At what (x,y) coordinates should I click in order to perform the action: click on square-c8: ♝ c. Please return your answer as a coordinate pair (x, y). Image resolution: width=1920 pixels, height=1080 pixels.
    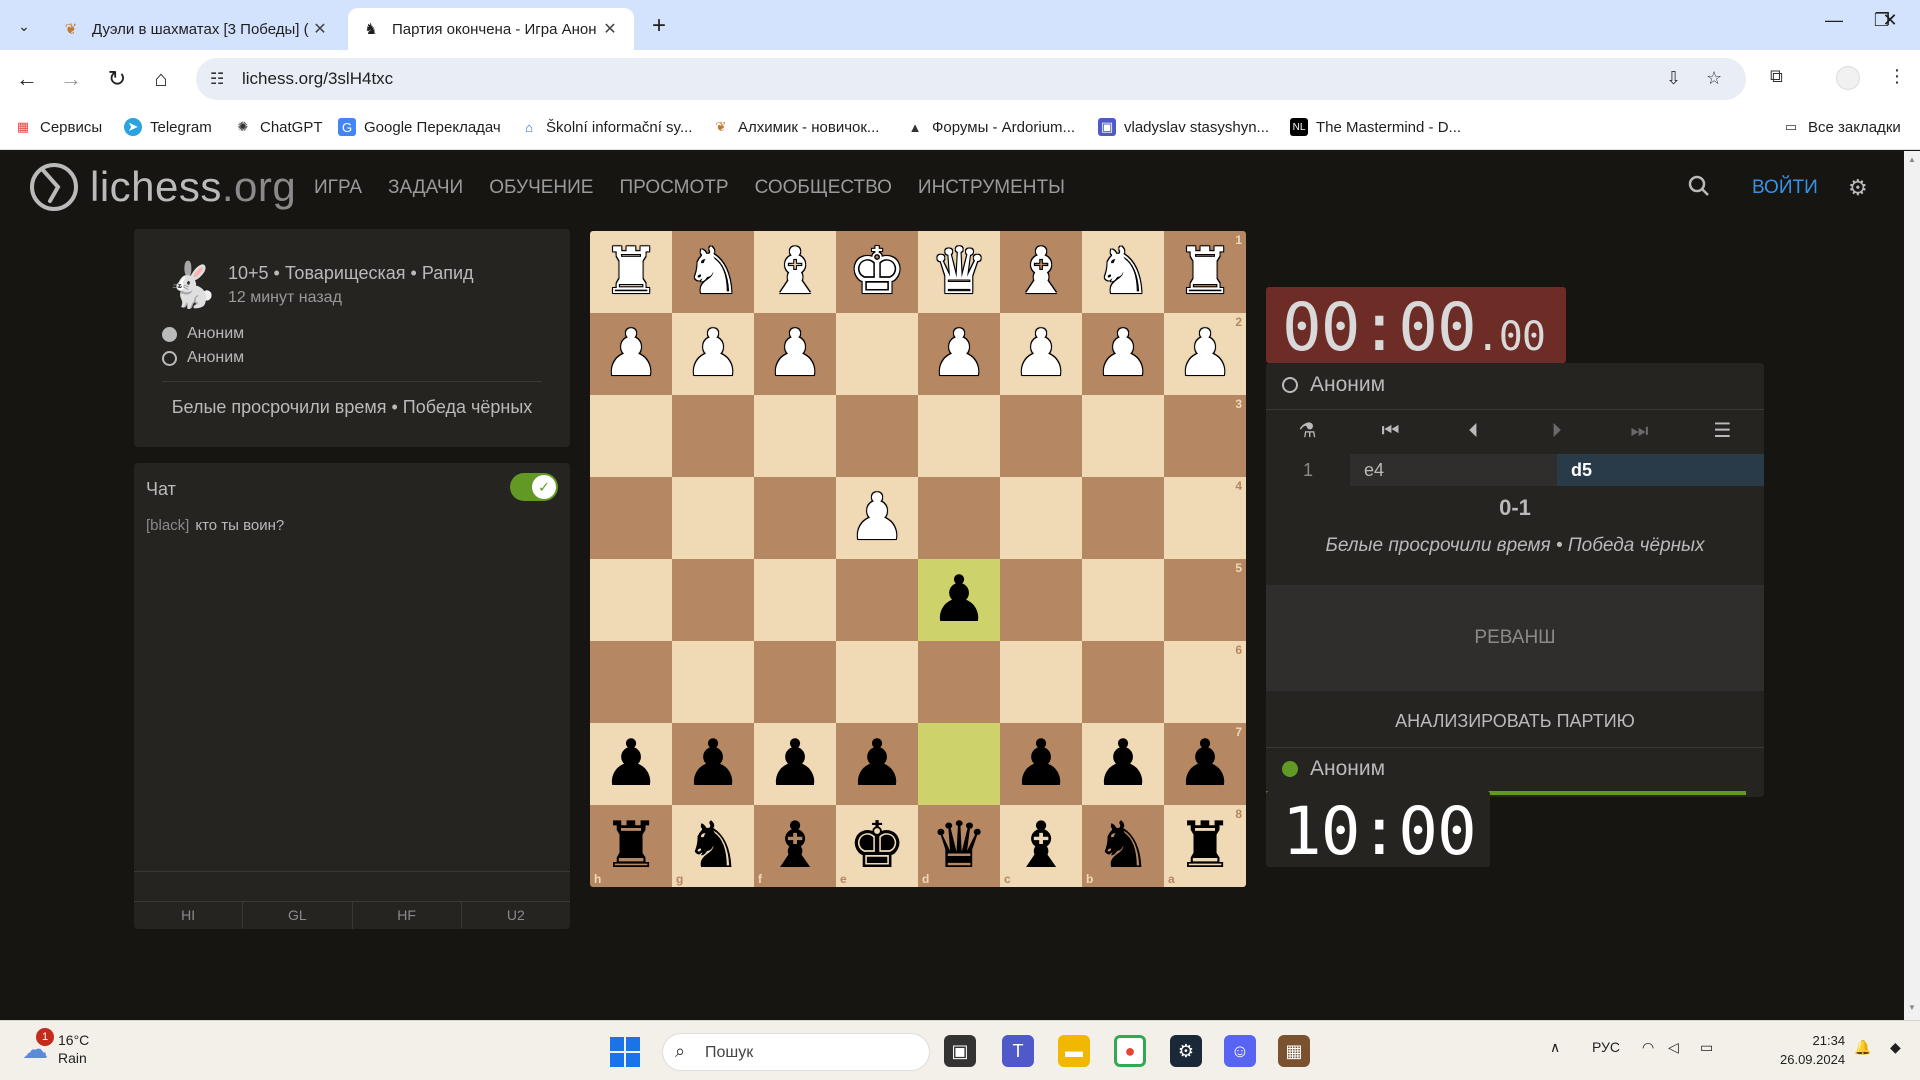
    Looking at the image, I should click on (1041, 846).